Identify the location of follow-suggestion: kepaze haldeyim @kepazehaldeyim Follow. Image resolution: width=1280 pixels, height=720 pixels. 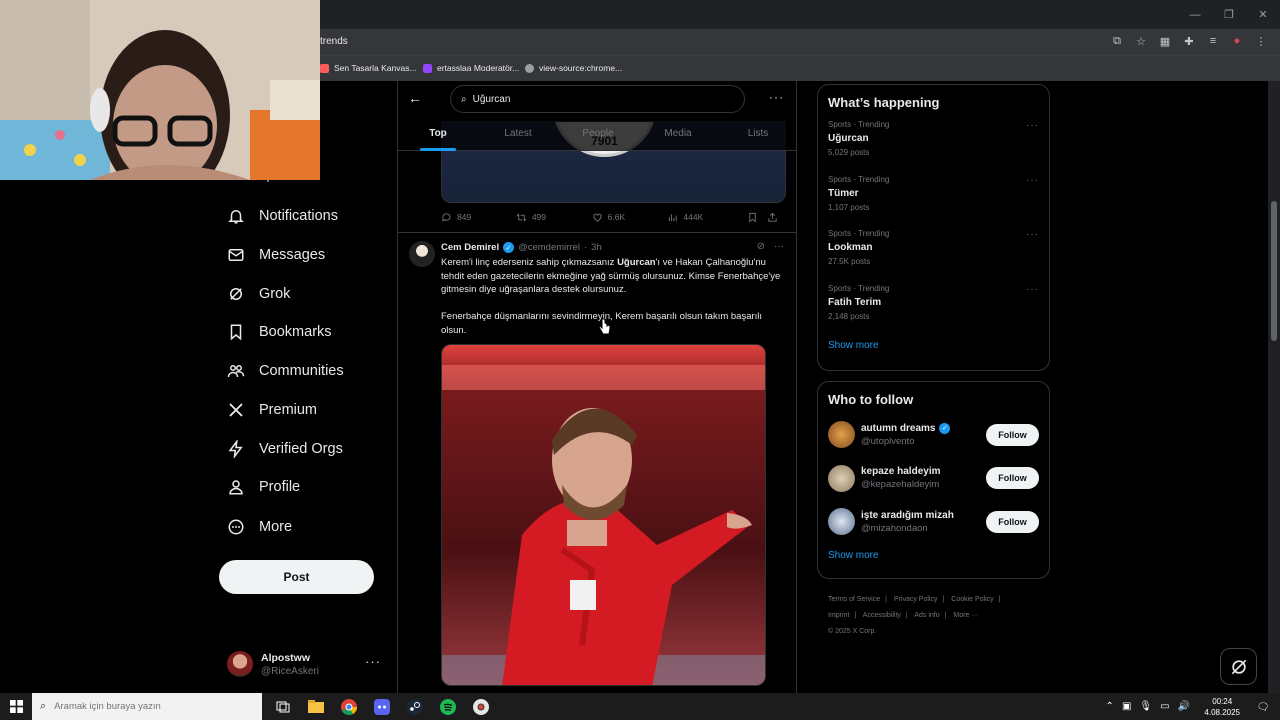
(933, 479).